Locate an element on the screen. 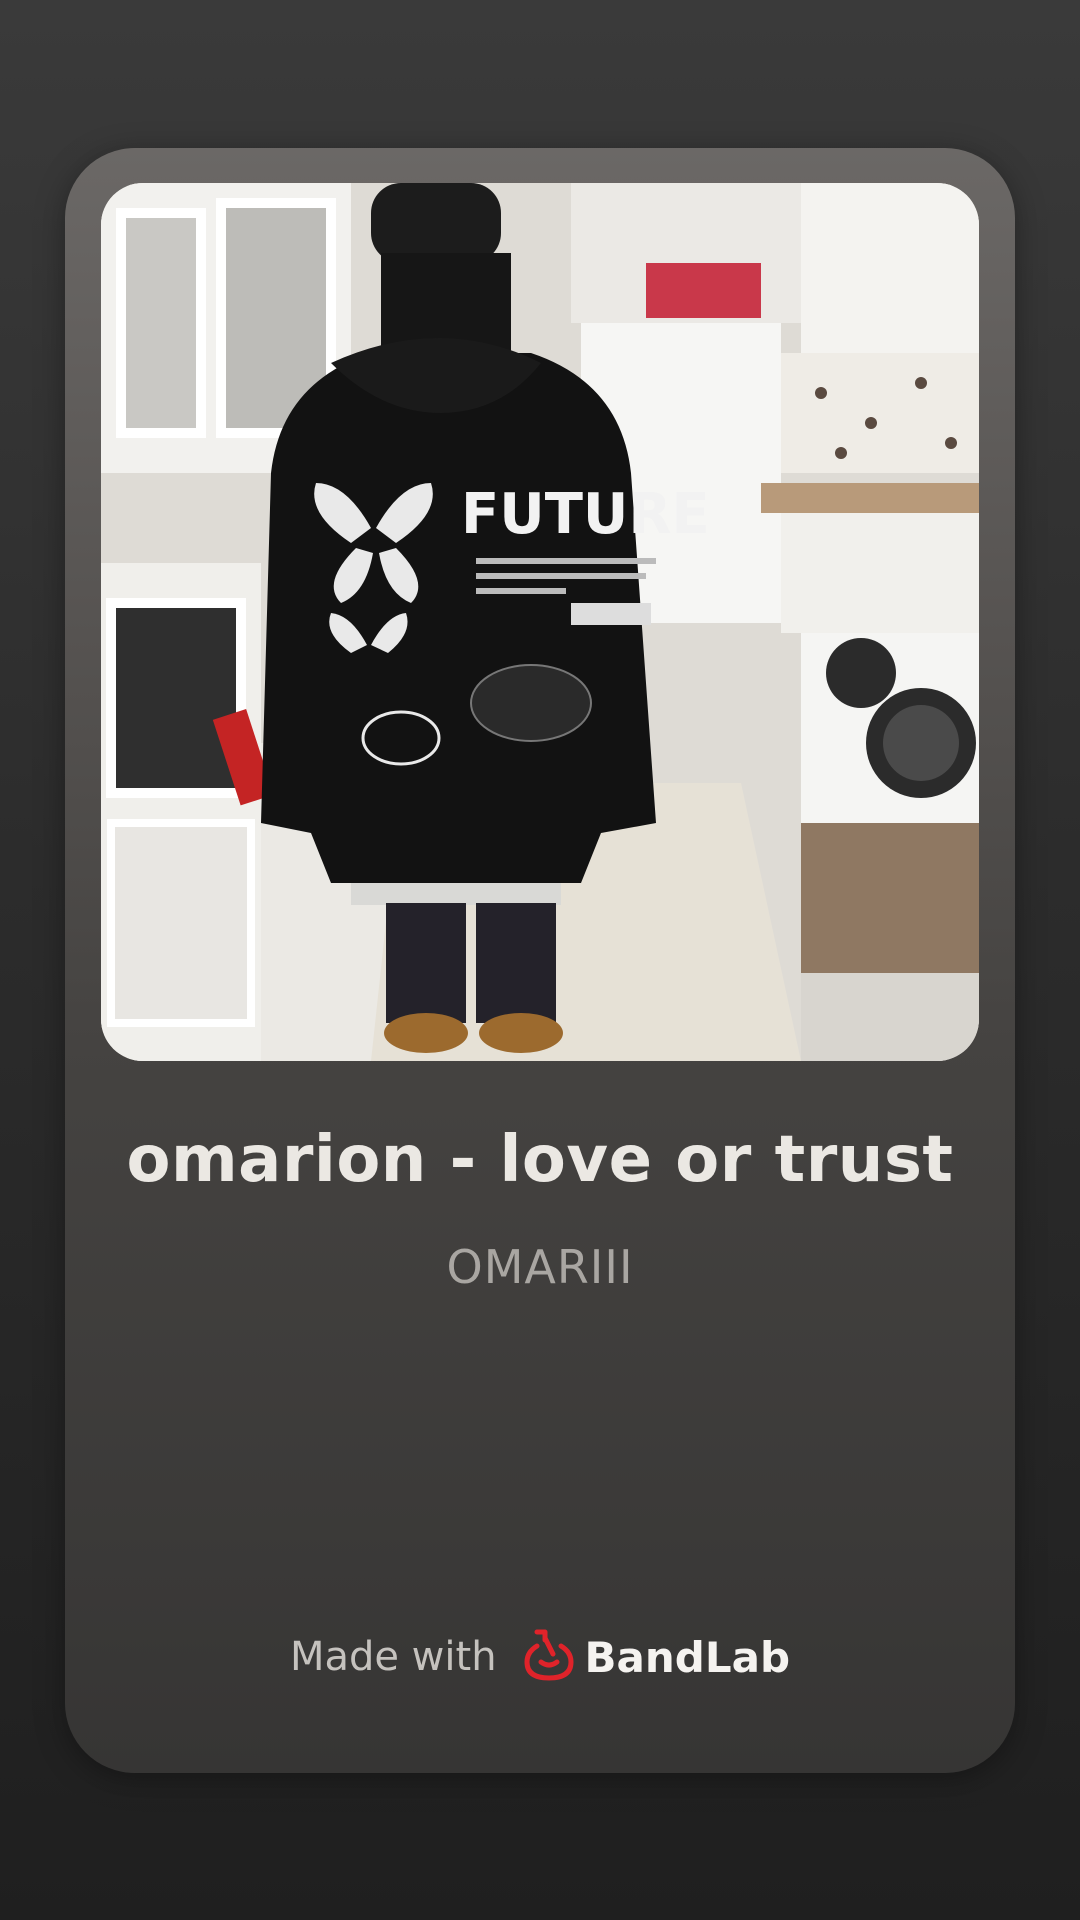  bandlab-brand: BandLab is located at coordinates (657, 1657).